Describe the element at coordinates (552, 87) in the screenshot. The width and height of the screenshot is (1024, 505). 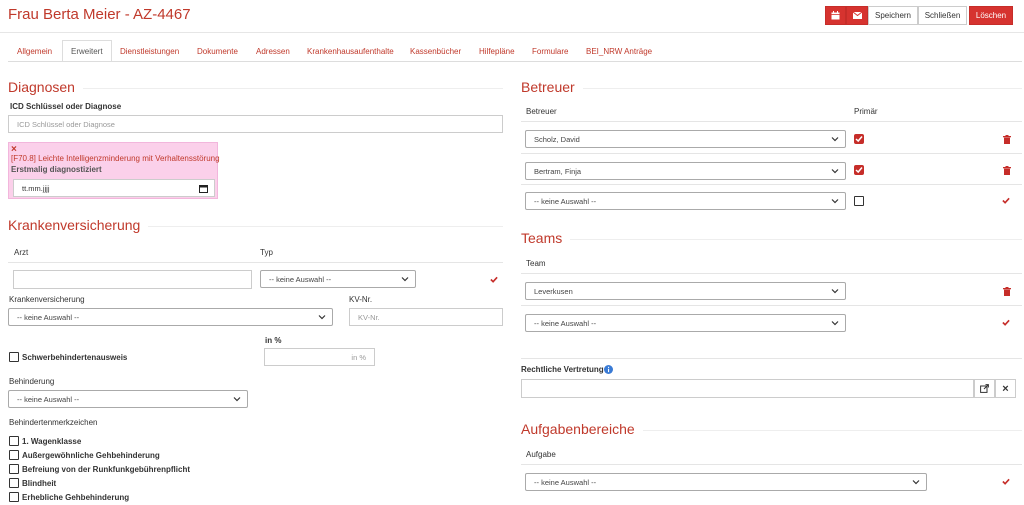
I see `betreuer-heading: Betreuer` at that location.